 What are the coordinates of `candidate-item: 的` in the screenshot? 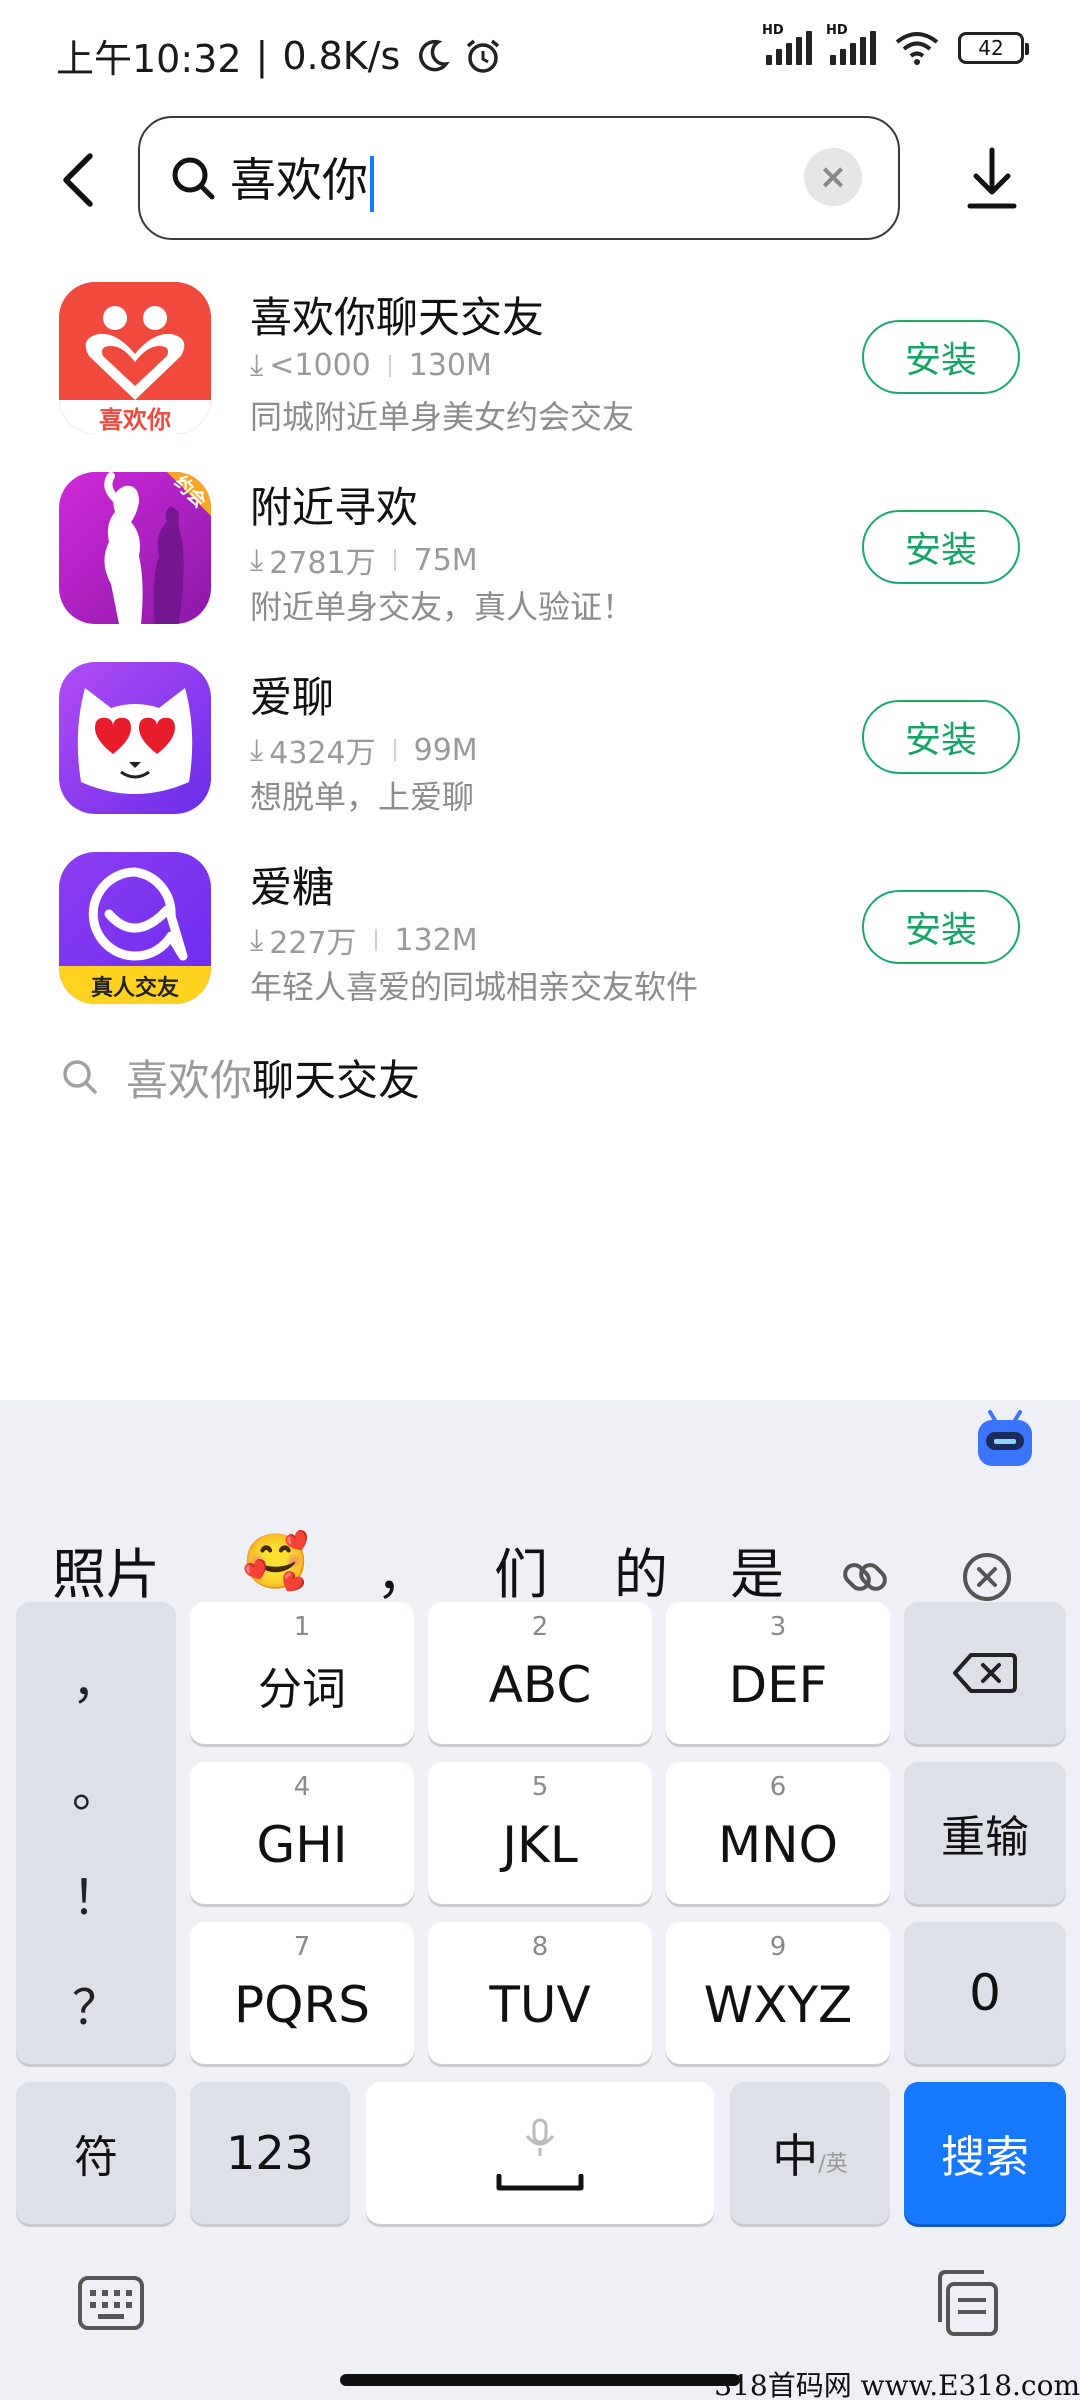 It's located at (641, 1569).